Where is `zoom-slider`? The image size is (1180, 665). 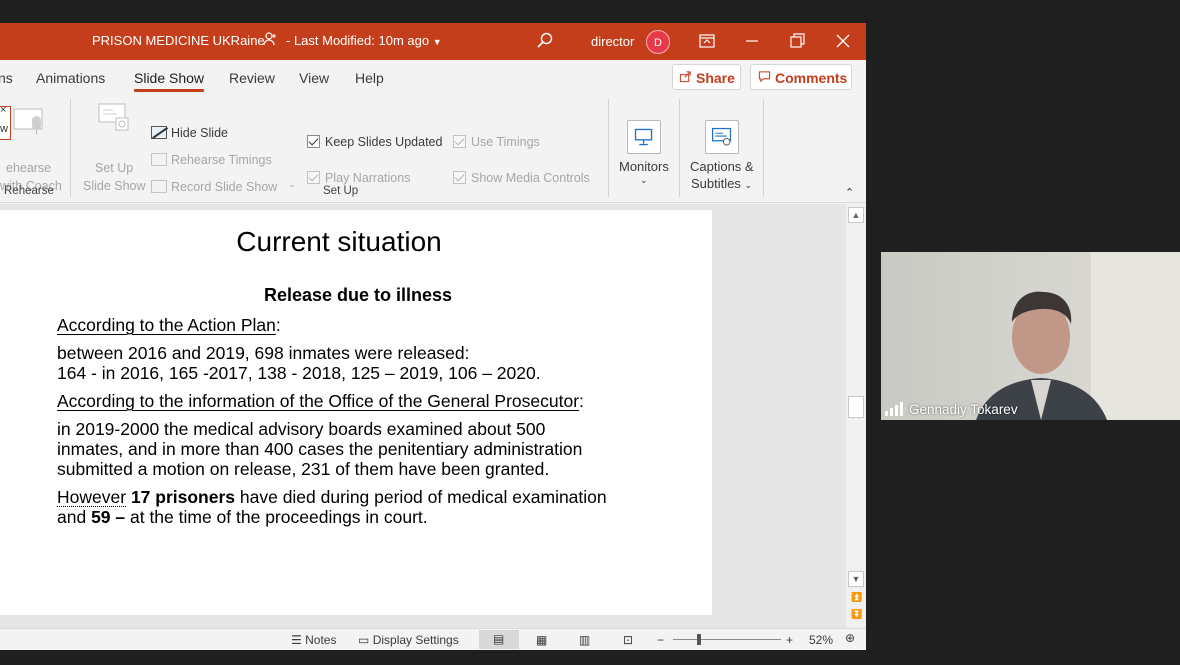 zoom-slider is located at coordinates (727, 639).